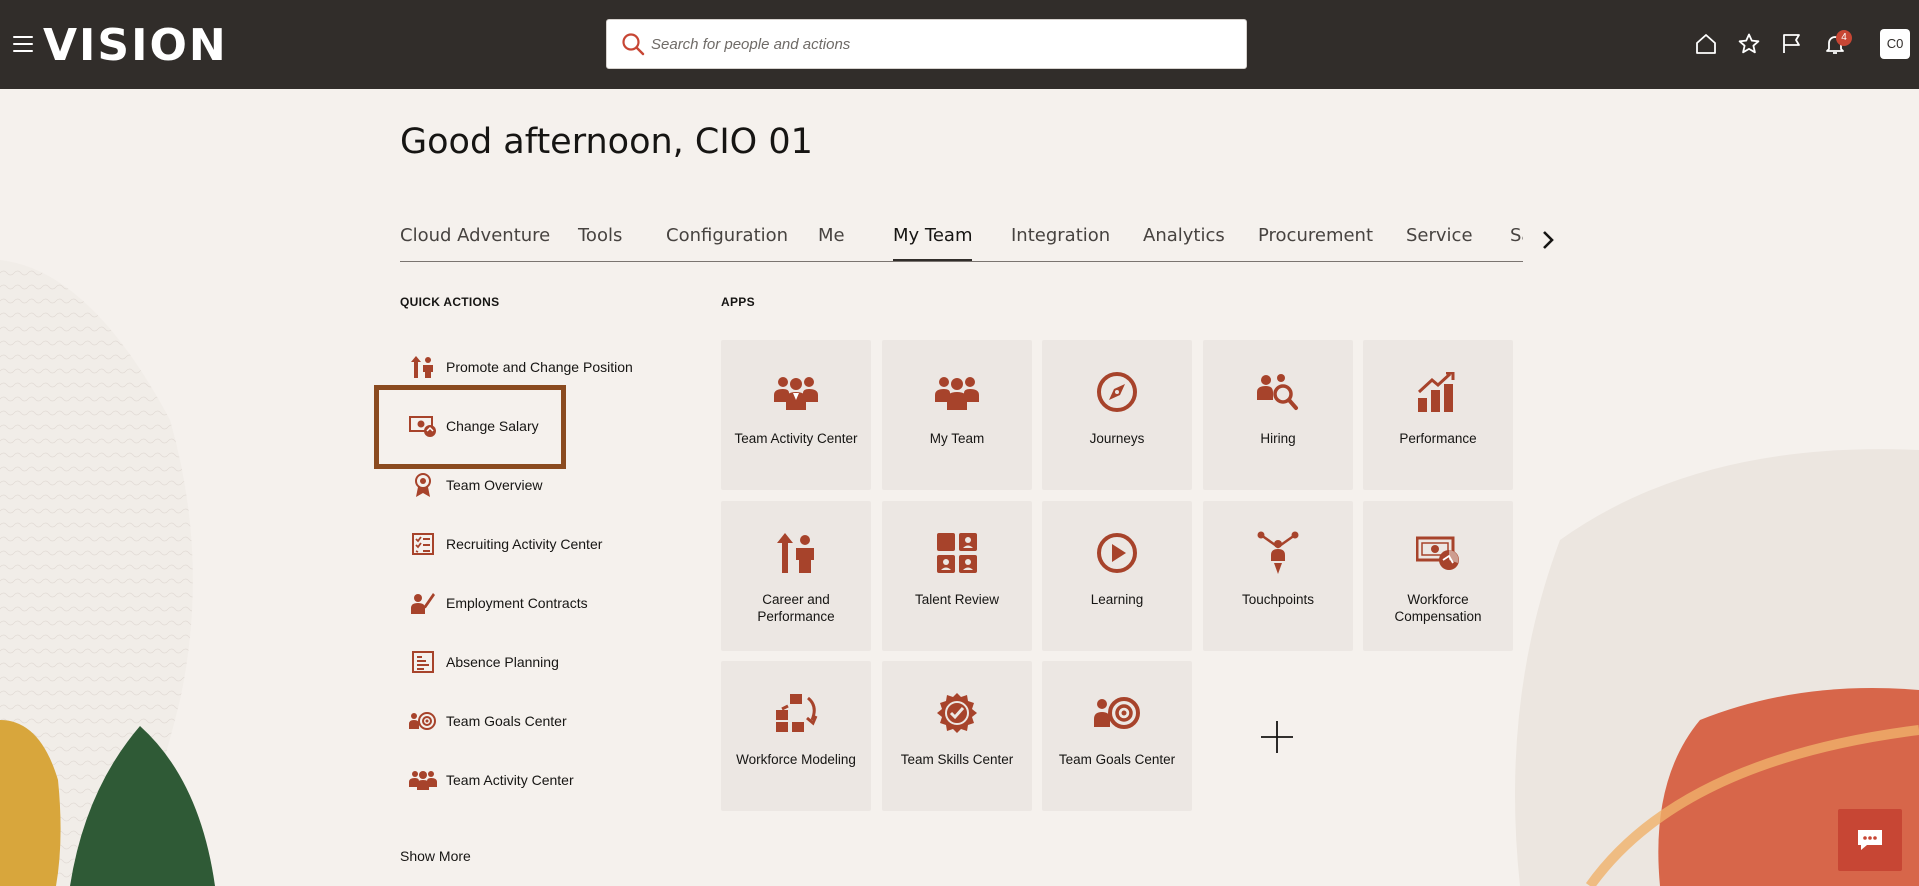 Image resolution: width=1919 pixels, height=886 pixels. Describe the element at coordinates (1438, 415) in the screenshot. I see `app-tile-performance: Performance` at that location.